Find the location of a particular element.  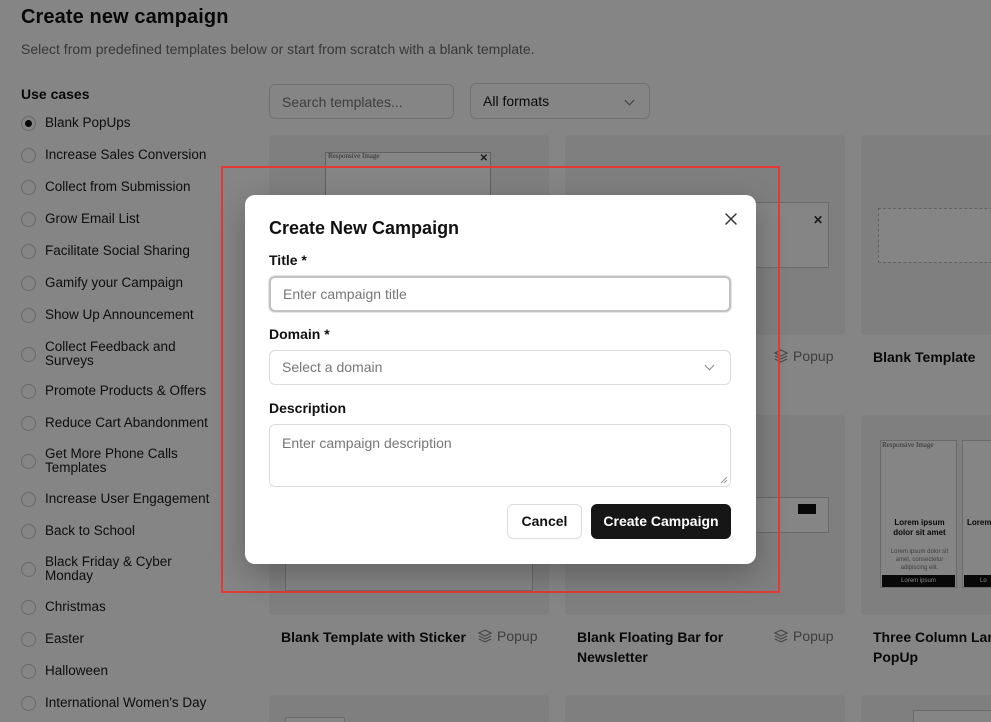

close-icon is located at coordinates (731, 219).